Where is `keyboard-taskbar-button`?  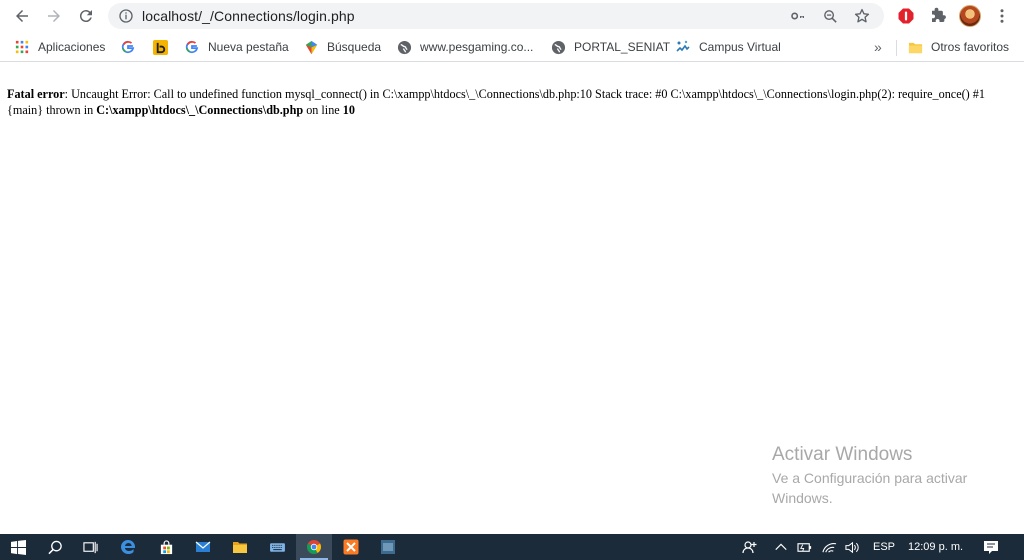
keyboard-taskbar-button is located at coordinates (277, 547).